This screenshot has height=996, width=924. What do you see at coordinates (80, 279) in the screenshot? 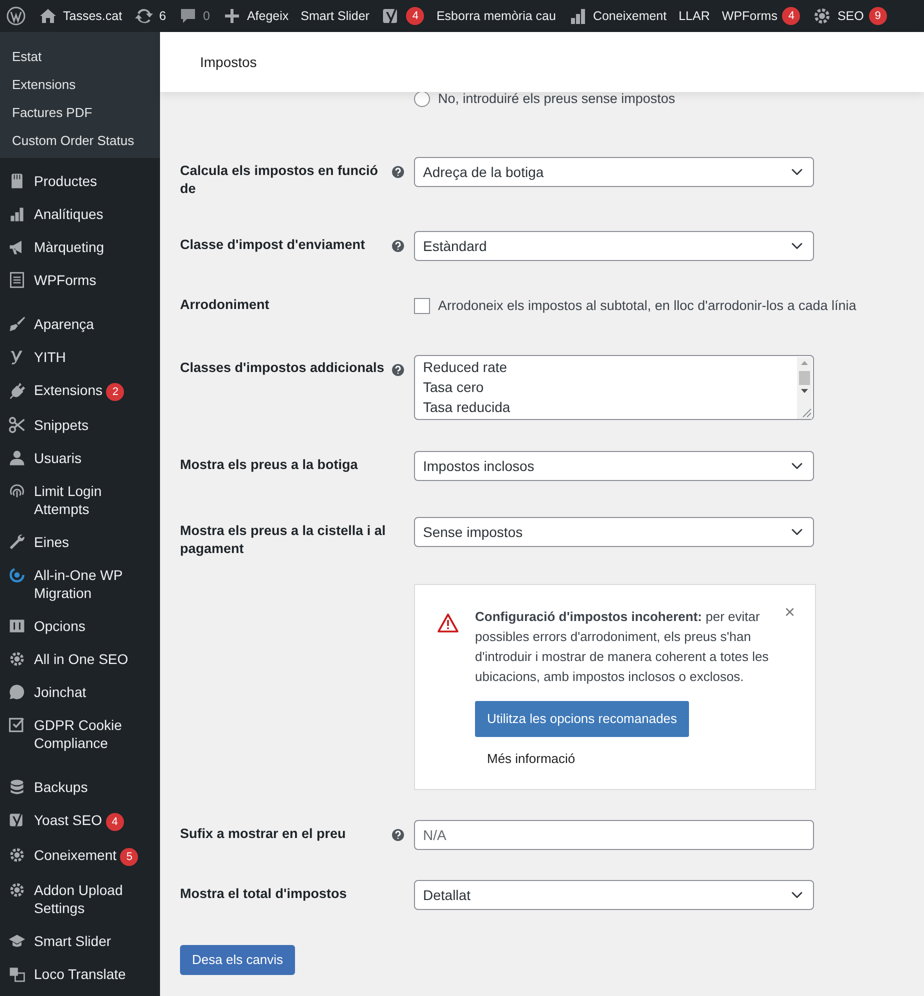
I see `menu-item: WPForms` at bounding box center [80, 279].